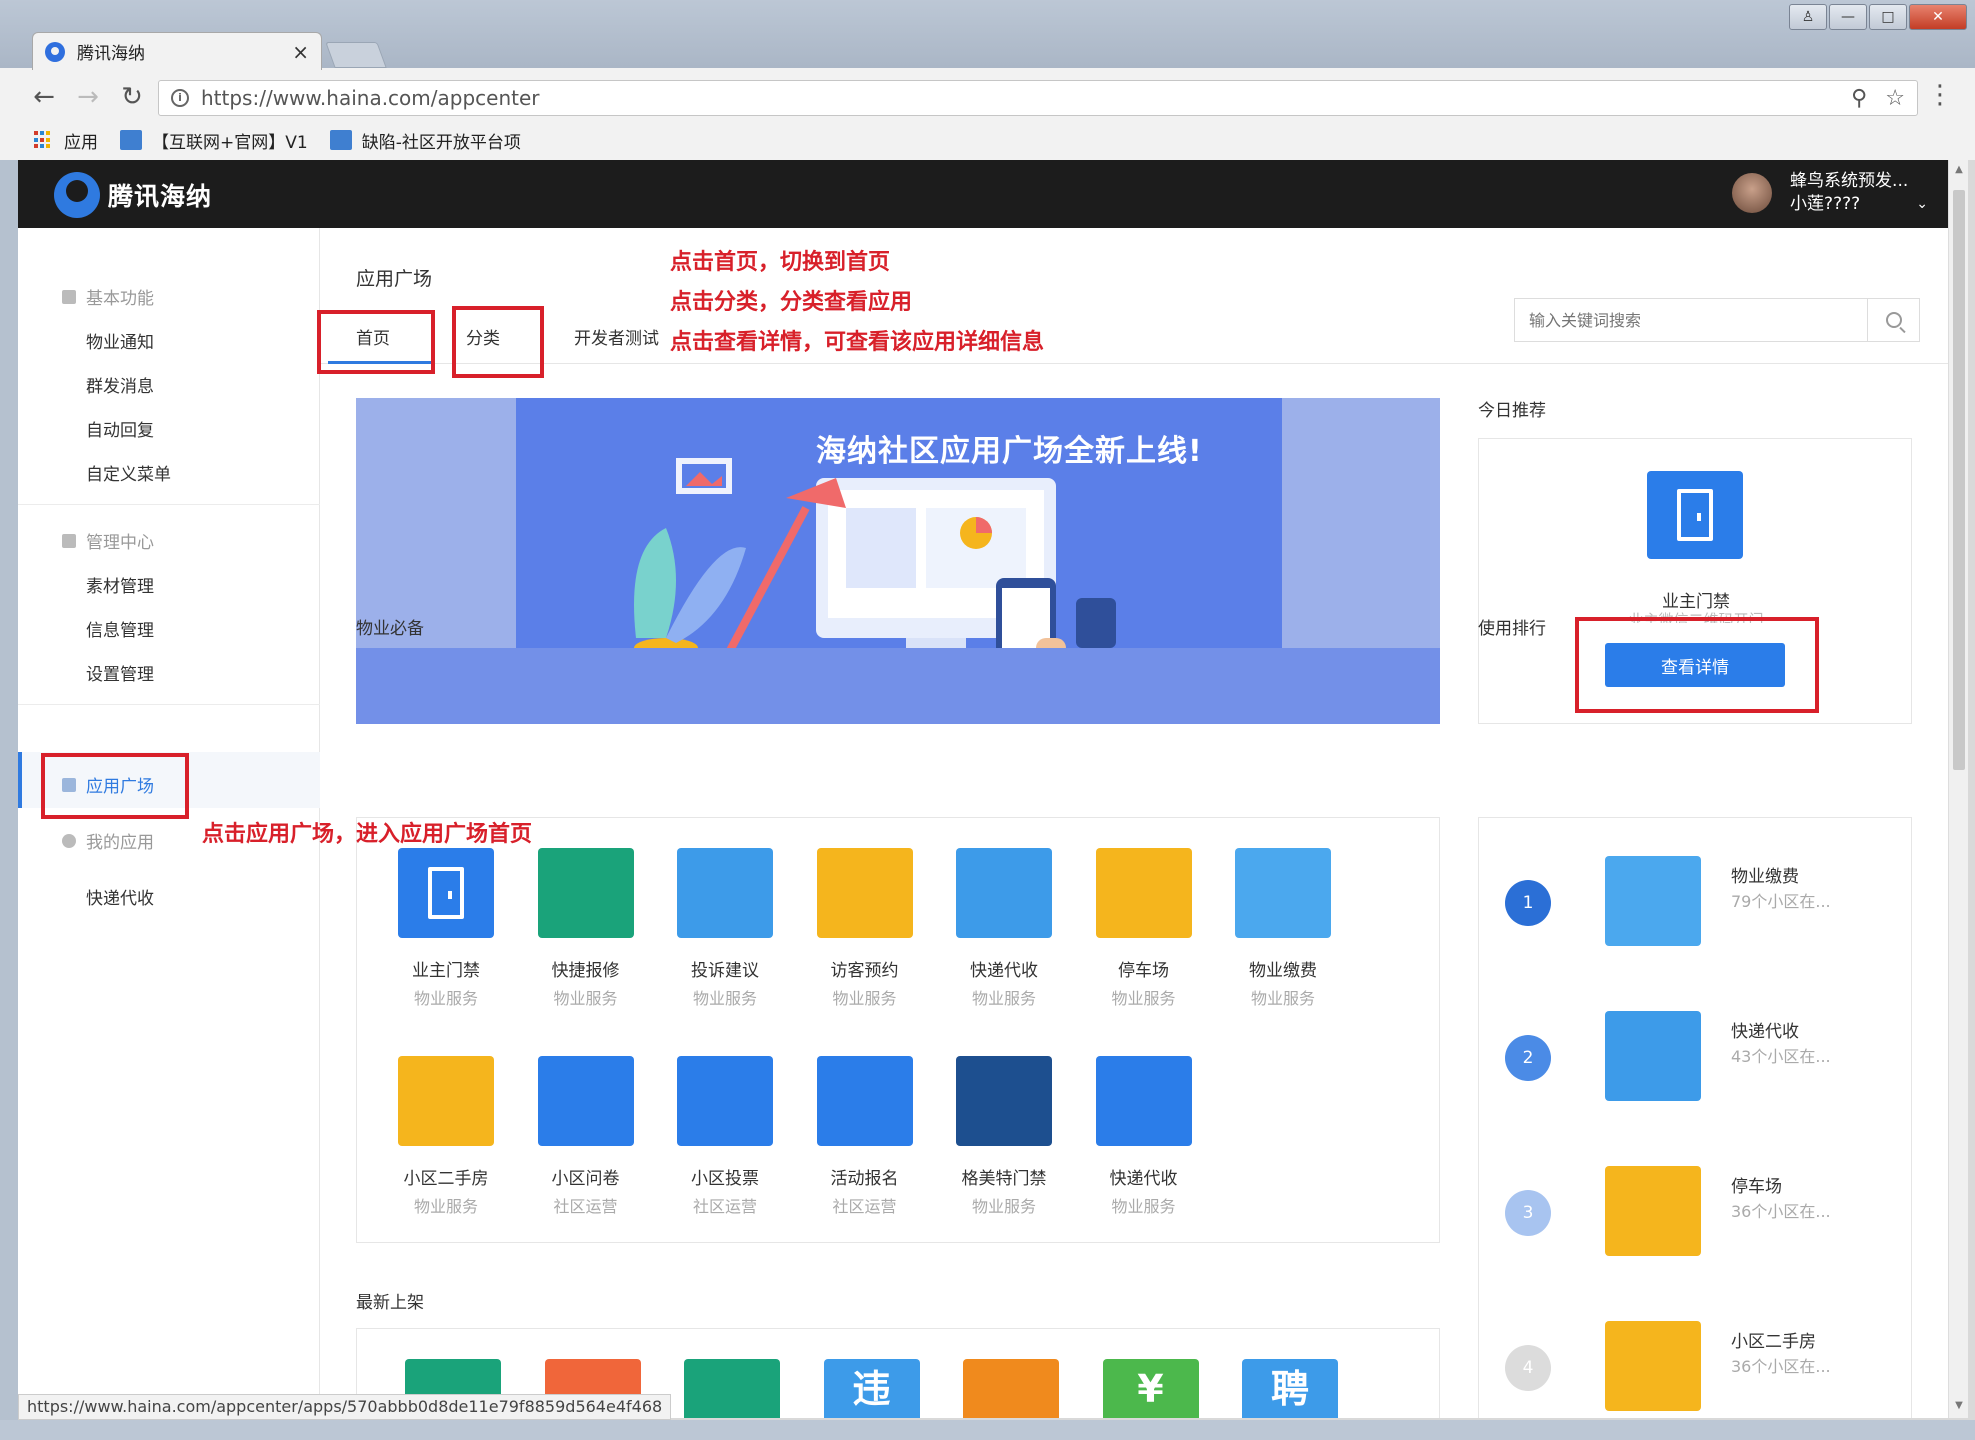 The image size is (1975, 1440). I want to click on sidebar-item-materials: 素材管理, so click(120, 584).